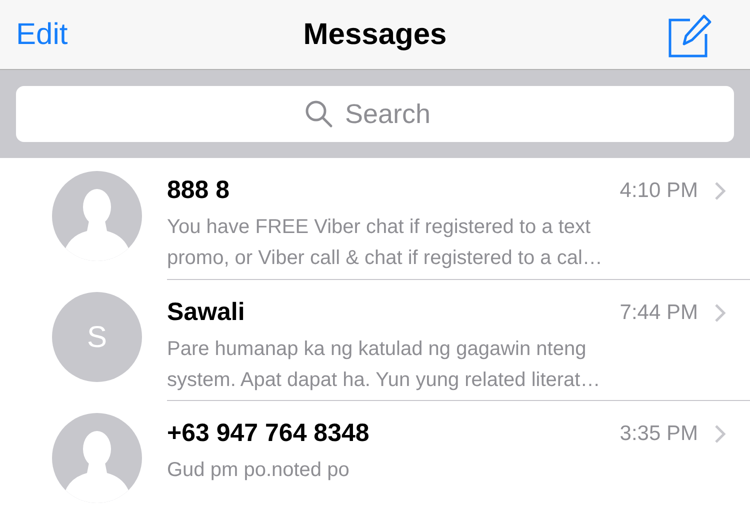 This screenshot has height=513, width=750. Describe the element at coordinates (659, 313) in the screenshot. I see `message-time: 7:44 PM` at that location.